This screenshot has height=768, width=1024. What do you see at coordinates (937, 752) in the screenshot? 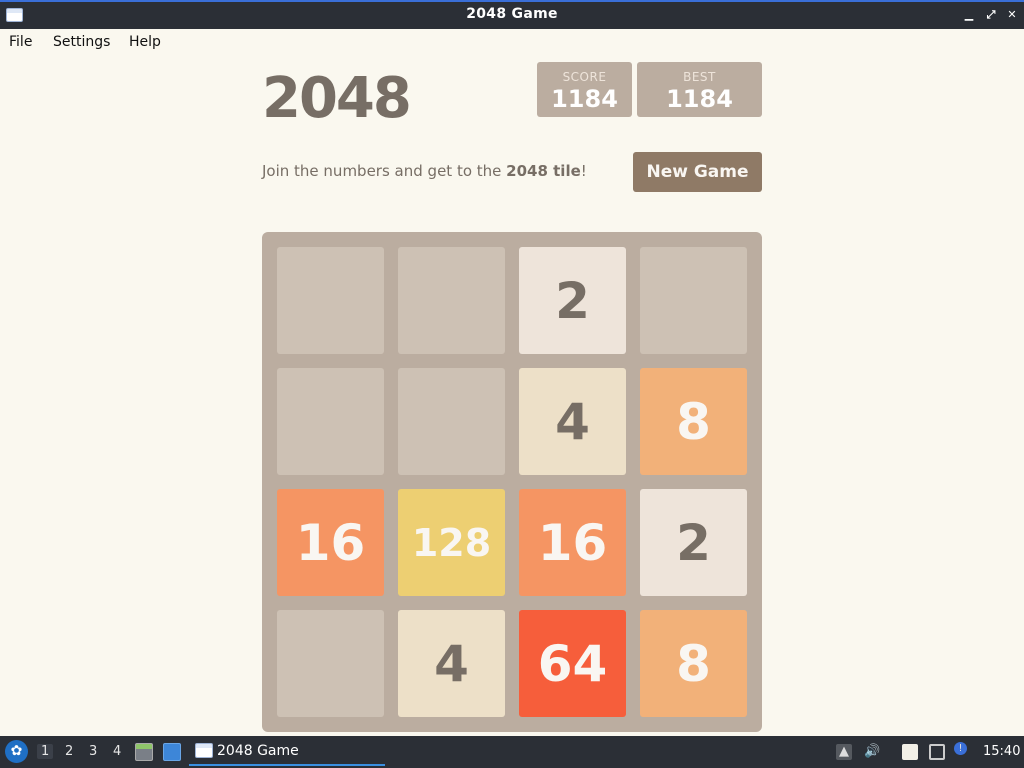
I see `network-icon` at bounding box center [937, 752].